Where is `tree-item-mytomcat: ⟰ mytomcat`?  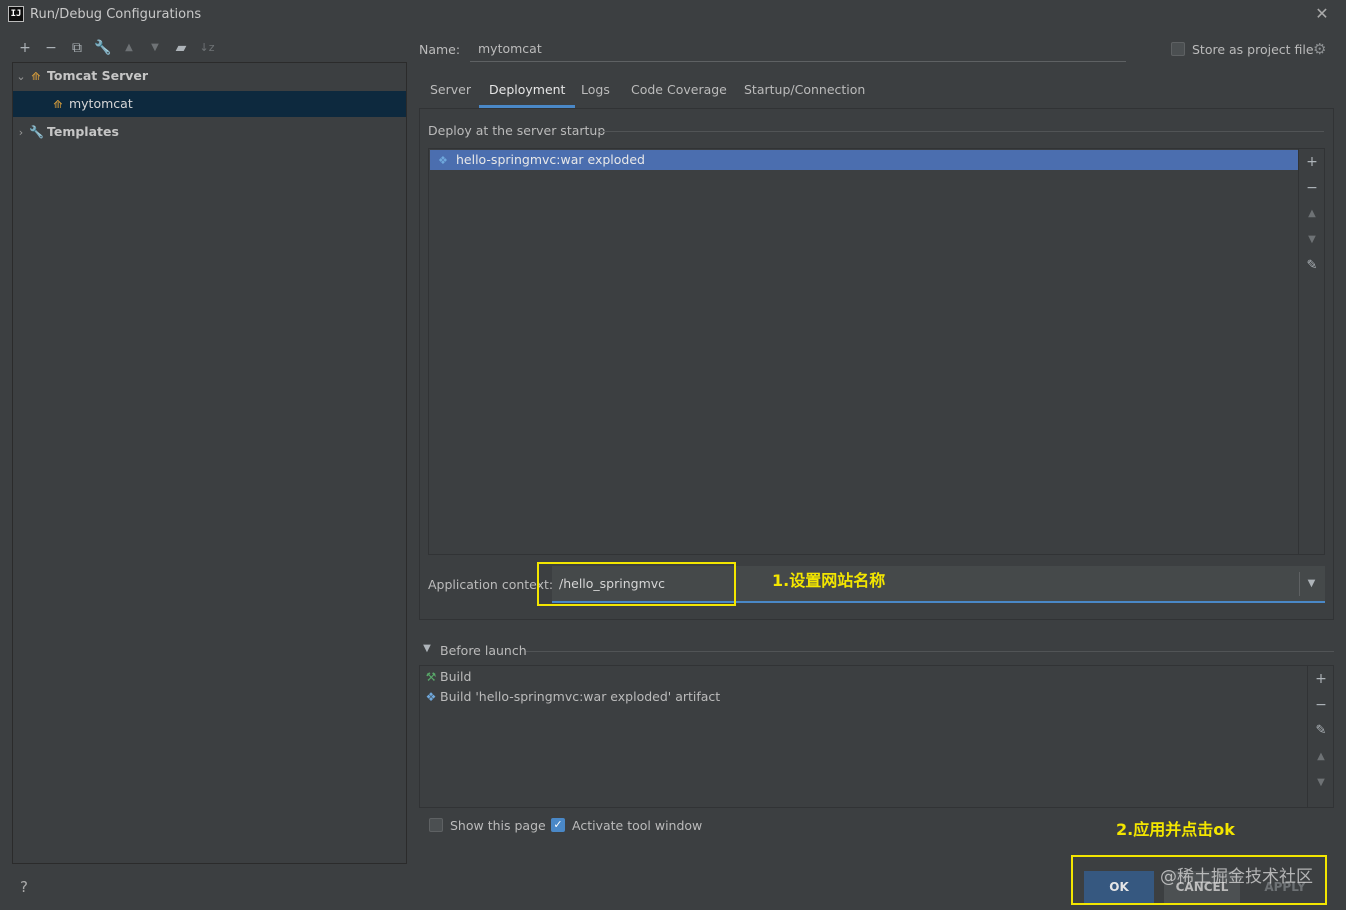 tree-item-mytomcat: ⟰ mytomcat is located at coordinates (209, 104).